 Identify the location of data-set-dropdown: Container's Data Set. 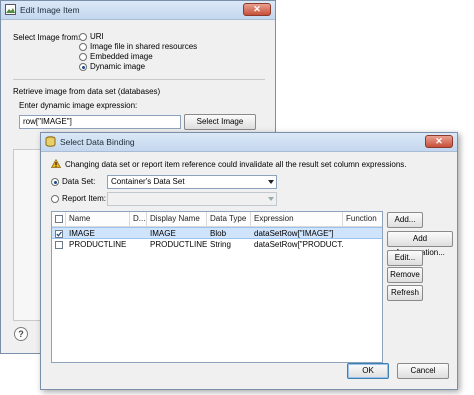
(192, 182).